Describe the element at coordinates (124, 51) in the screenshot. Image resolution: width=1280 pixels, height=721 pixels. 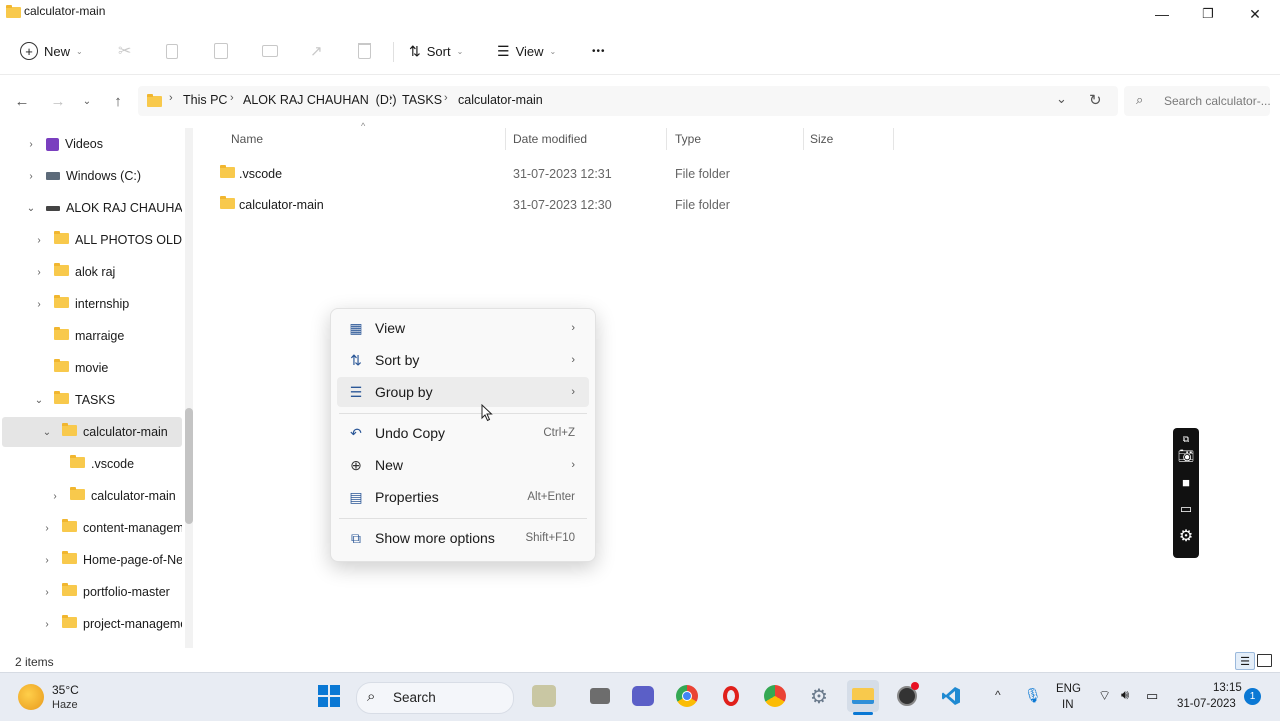
I see `cut-button: ✂` at that location.